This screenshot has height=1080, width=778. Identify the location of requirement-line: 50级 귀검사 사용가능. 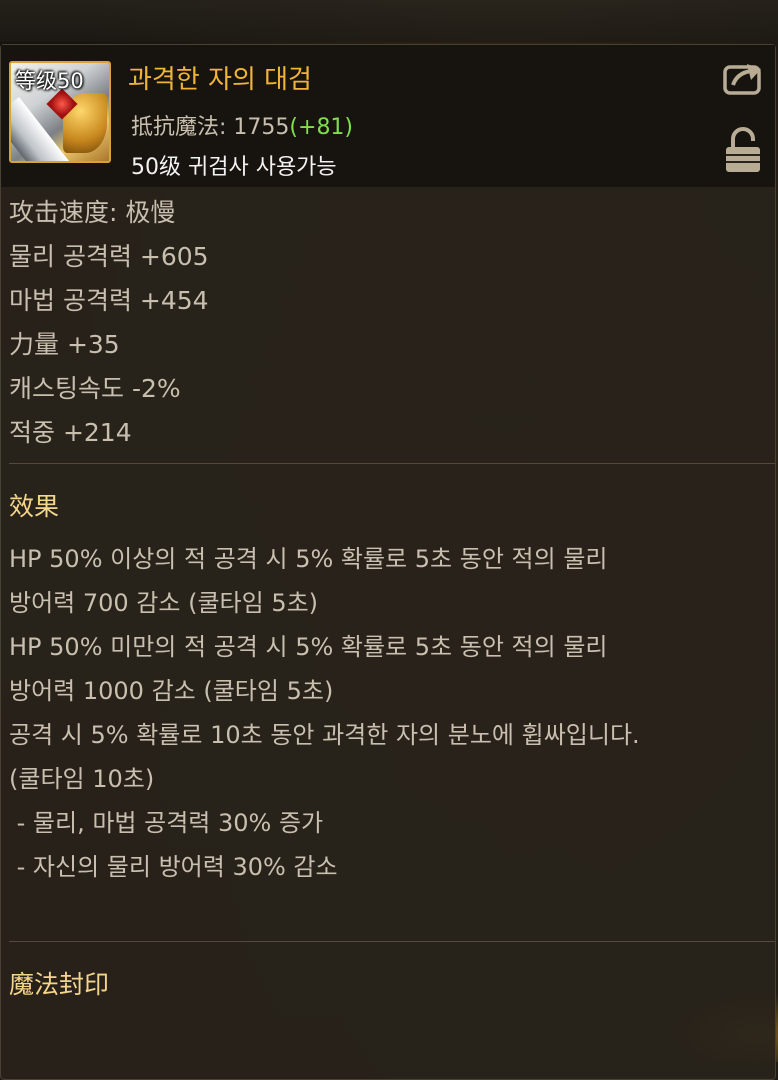
(234, 167).